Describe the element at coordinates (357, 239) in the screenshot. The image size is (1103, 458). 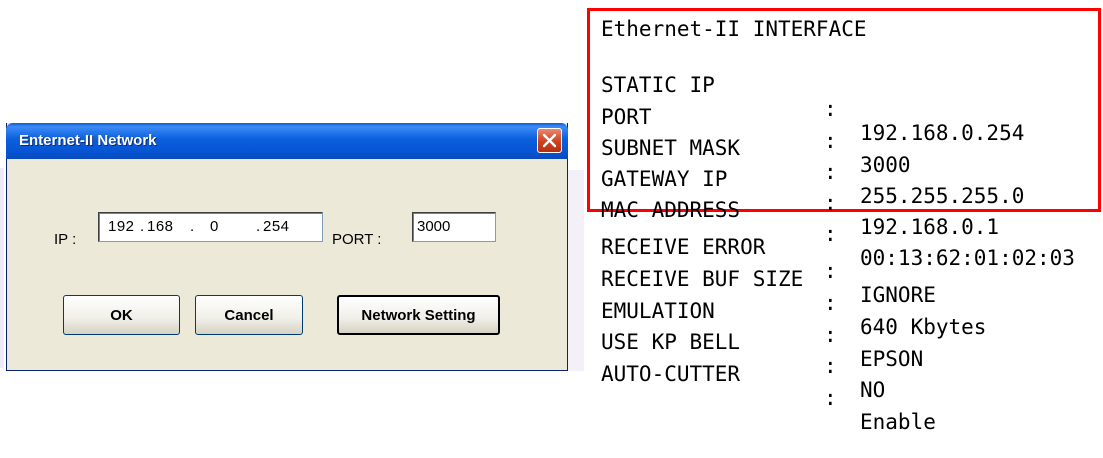
I see `port-label: PORT :` at that location.